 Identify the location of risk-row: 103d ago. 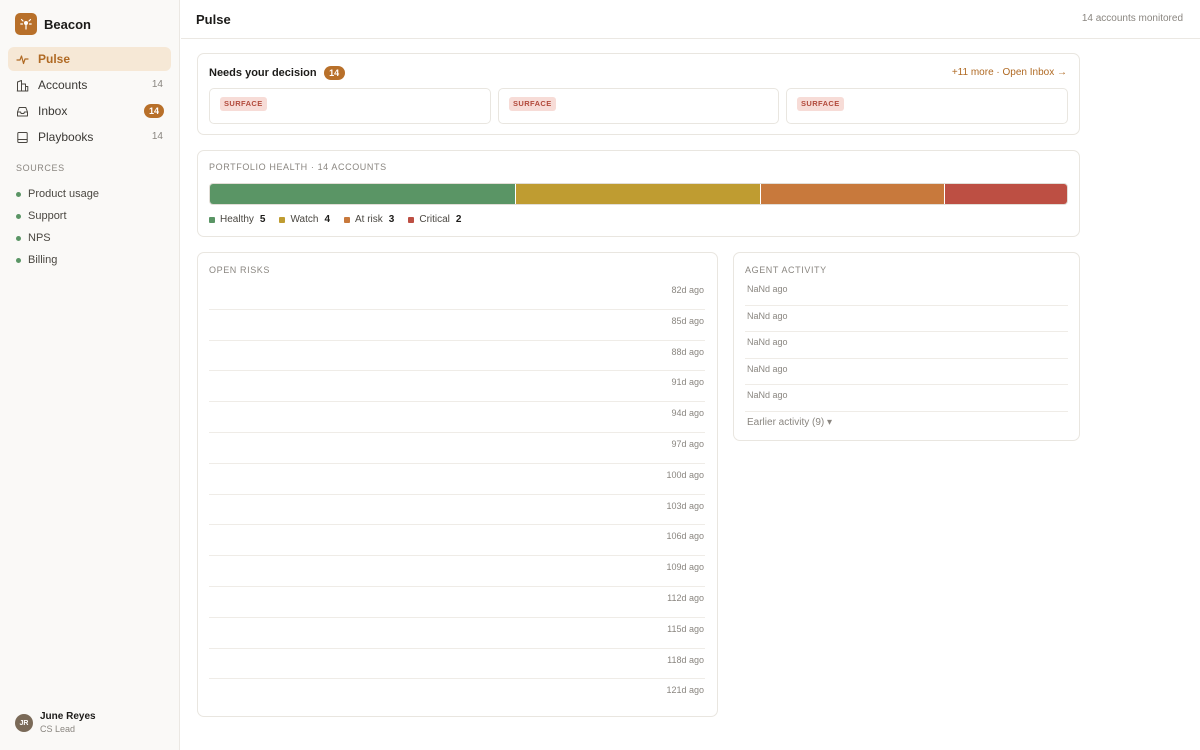
(457, 510).